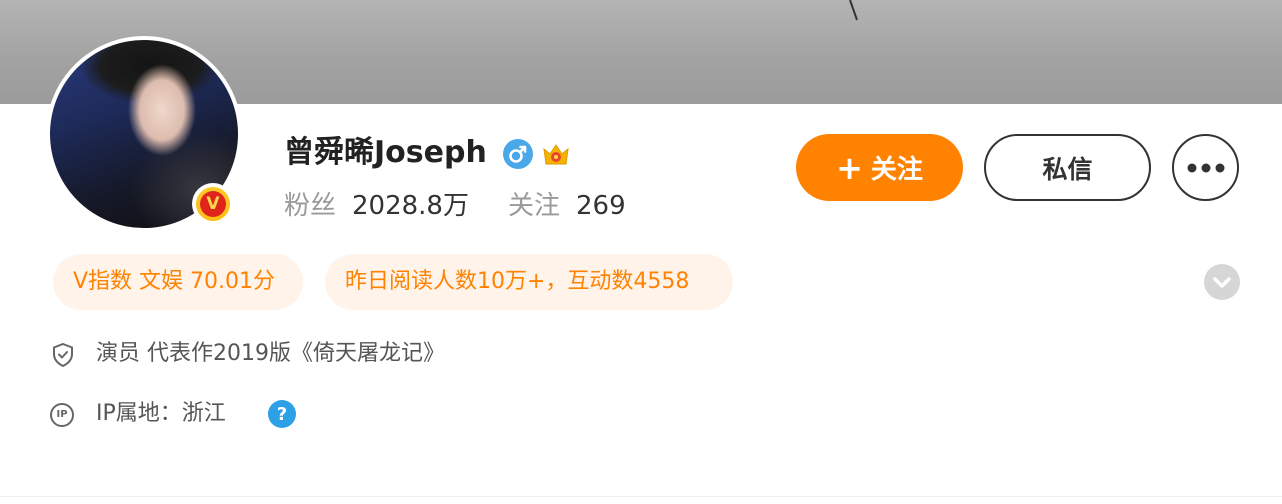  I want to click on message-button: 私信, so click(1067, 167).